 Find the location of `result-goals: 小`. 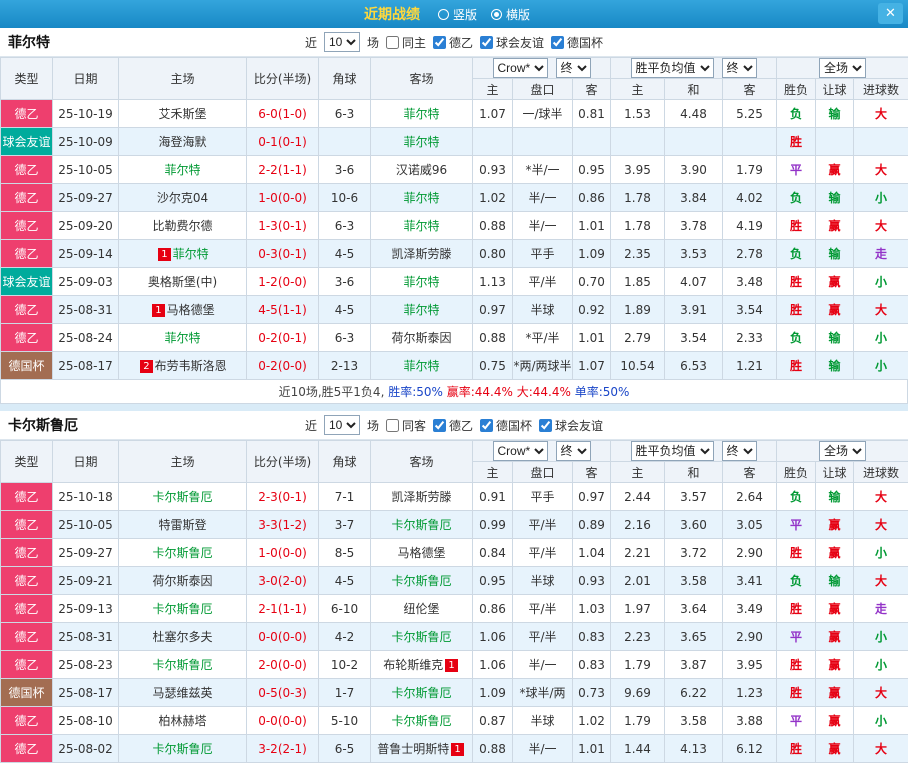

result-goals: 小 is located at coordinates (881, 637).